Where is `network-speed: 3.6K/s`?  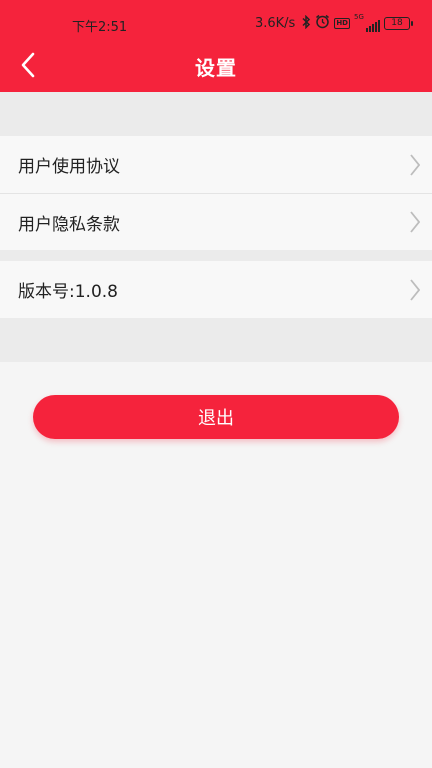 network-speed: 3.6K/s is located at coordinates (275, 23).